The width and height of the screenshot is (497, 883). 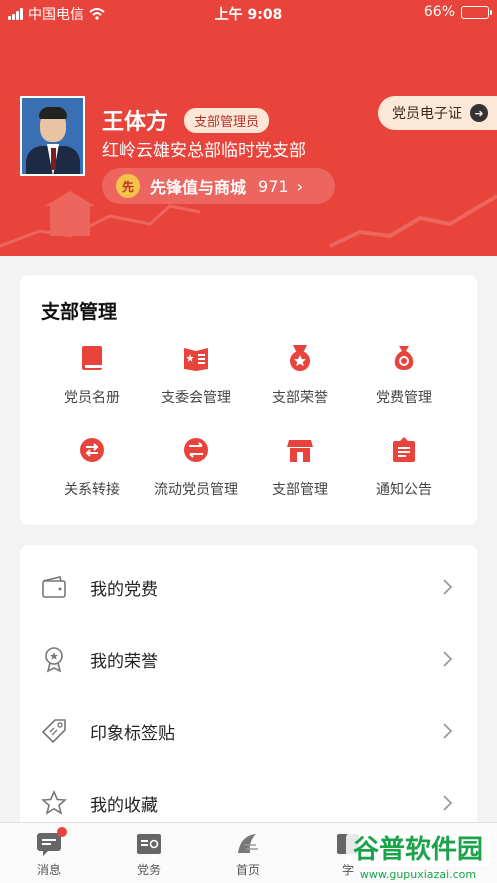 What do you see at coordinates (248, 587) in the screenshot?
I see `list-item-my-dues: 我的党费` at bounding box center [248, 587].